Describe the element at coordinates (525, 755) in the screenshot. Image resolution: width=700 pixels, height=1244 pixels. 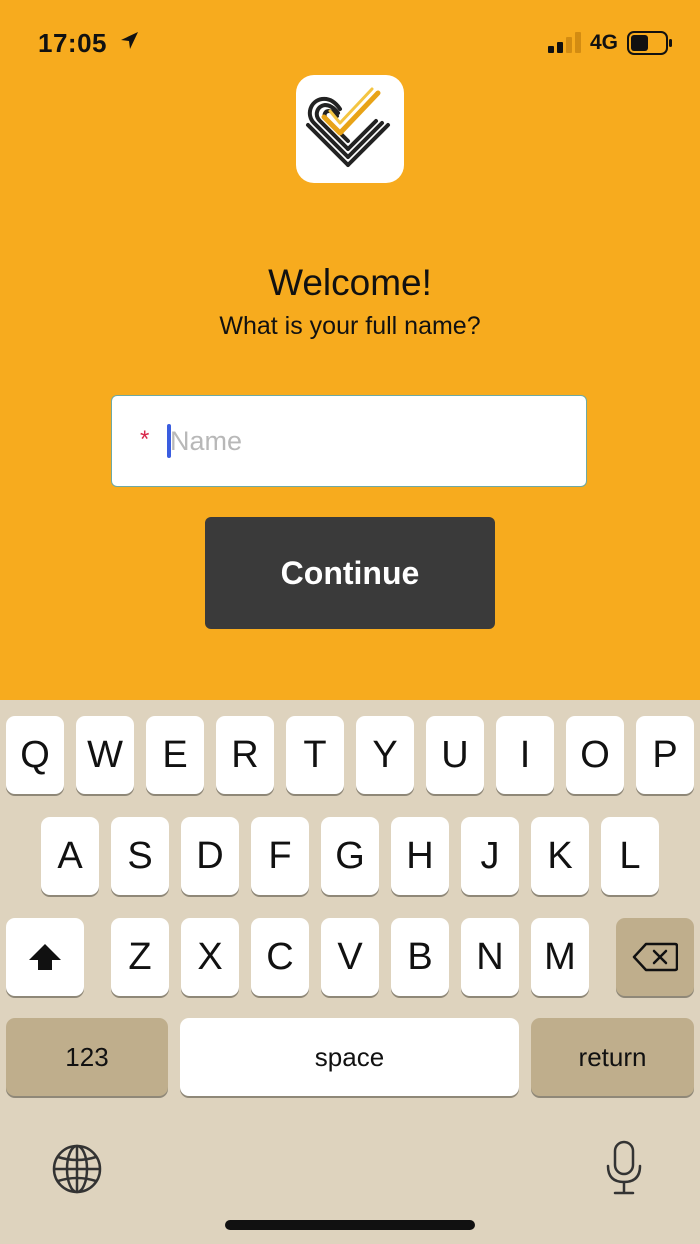
I see `key-i: I` at that location.